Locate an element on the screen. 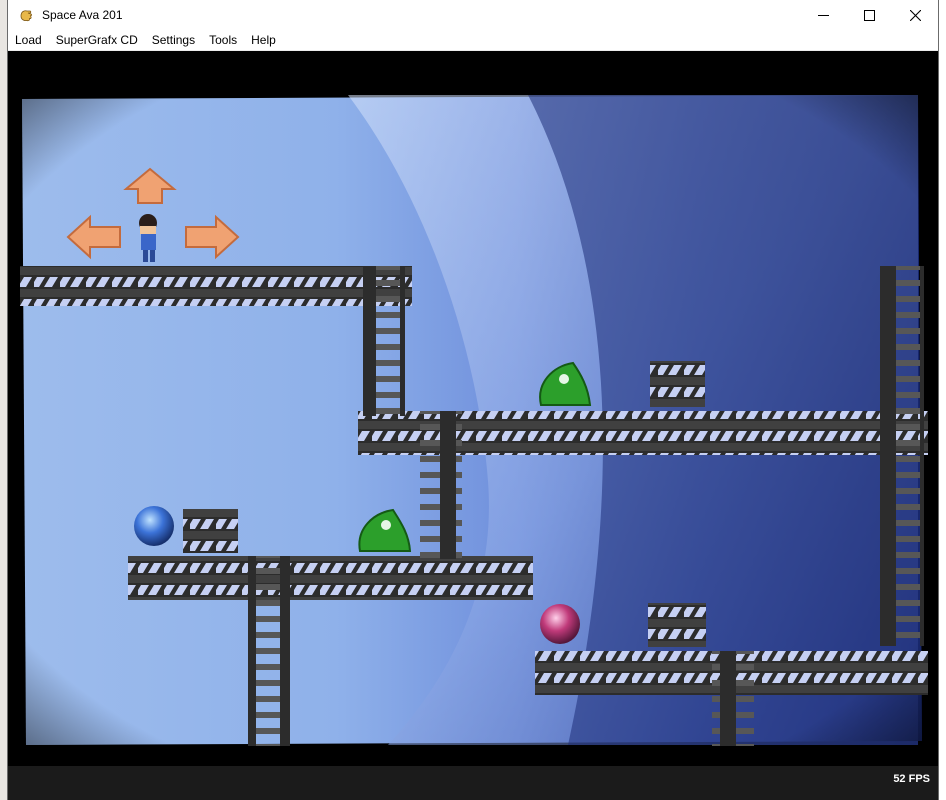 The width and height of the screenshot is (946, 800). close-button is located at coordinates (915, 15).